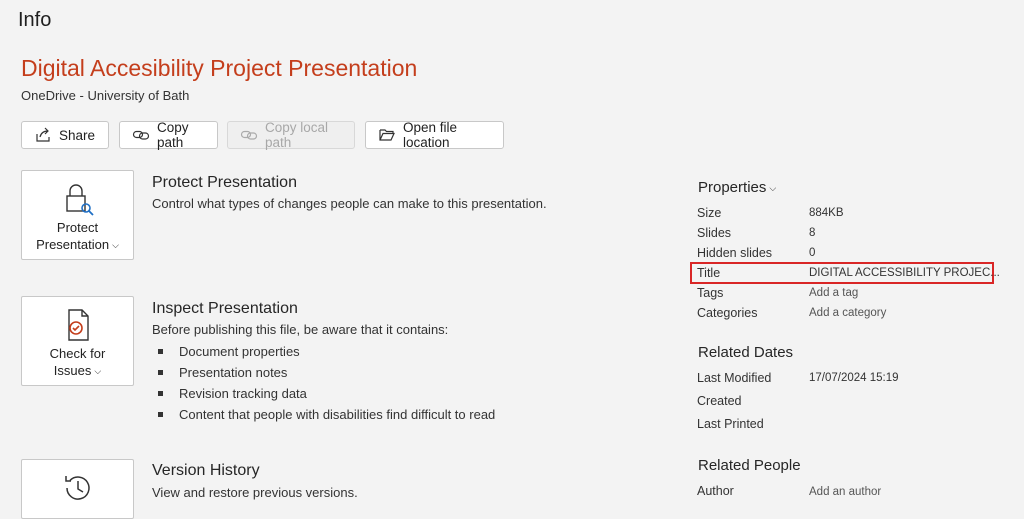  Describe the element at coordinates (79, 200) in the screenshot. I see `lock-icon` at that location.